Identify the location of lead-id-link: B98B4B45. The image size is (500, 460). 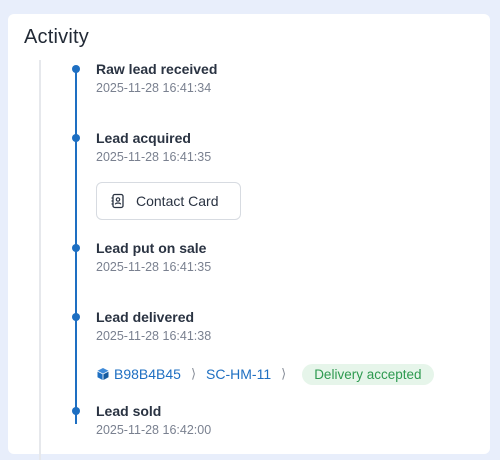
(147, 374).